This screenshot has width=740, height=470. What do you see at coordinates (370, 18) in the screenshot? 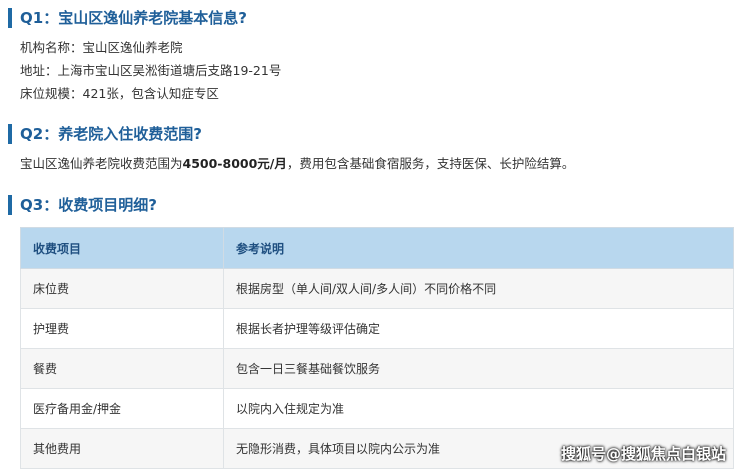
I see `q1-title: Q1：宝山区逸仙养老院基本信息?` at bounding box center [370, 18].